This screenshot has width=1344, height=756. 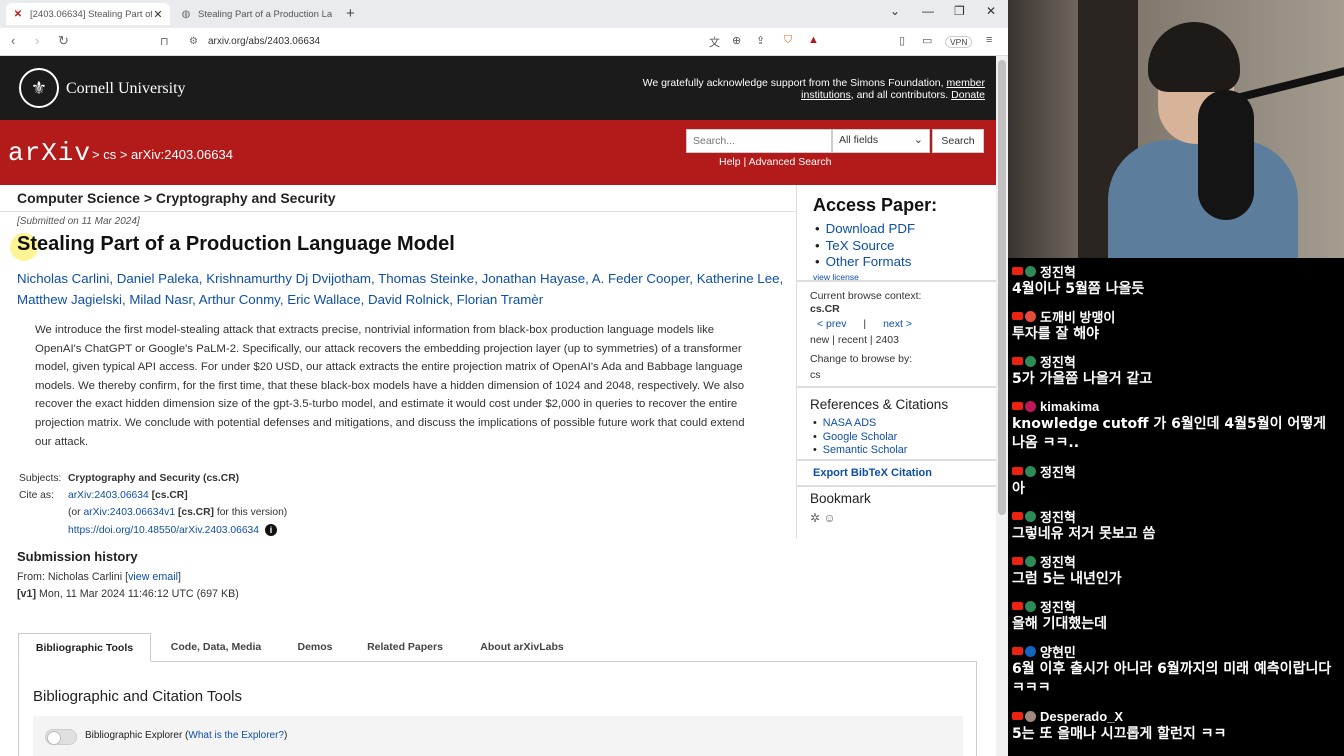 What do you see at coordinates (1119, 734) in the screenshot?
I see `chat-text: 5는 또 올매나 시끄롭게 할런지 ㅋㅋ` at bounding box center [1119, 734].